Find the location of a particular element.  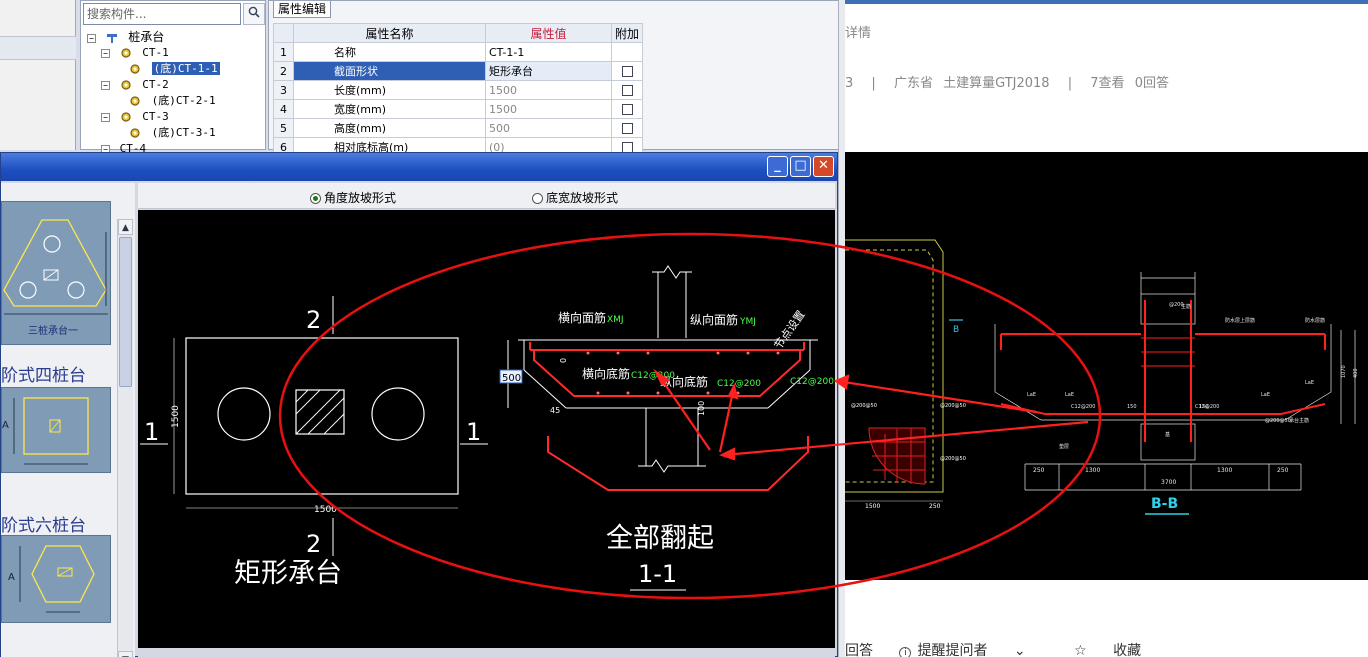

header-num is located at coordinates (283, 33).